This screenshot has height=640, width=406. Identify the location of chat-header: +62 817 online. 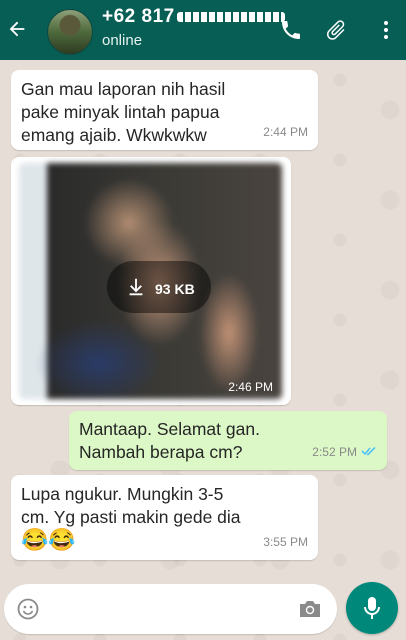
(203, 30).